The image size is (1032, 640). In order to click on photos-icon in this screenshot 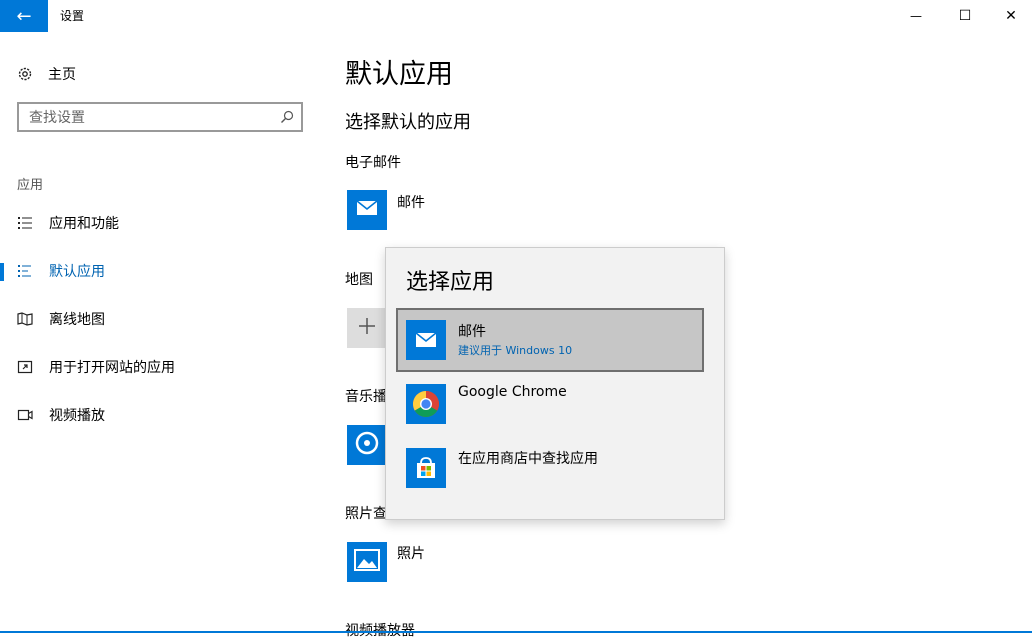, I will do `click(367, 562)`.